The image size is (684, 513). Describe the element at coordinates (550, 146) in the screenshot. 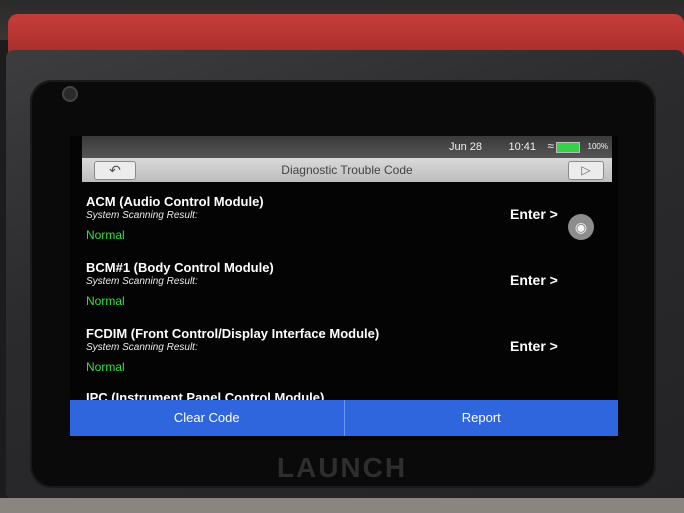

I see `wifi-icon: ≈` at that location.